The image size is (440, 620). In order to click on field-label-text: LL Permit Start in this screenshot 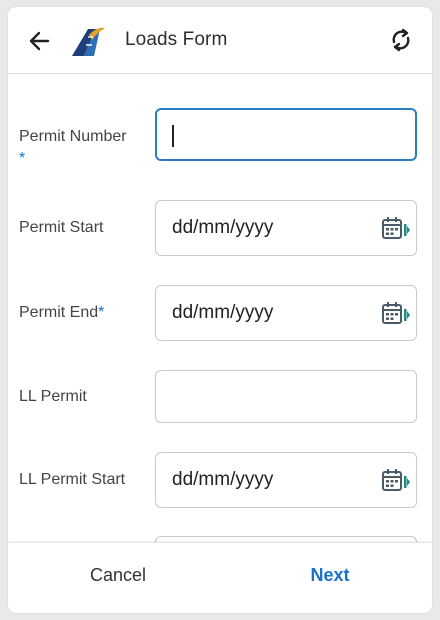, I will do `click(72, 479)`.